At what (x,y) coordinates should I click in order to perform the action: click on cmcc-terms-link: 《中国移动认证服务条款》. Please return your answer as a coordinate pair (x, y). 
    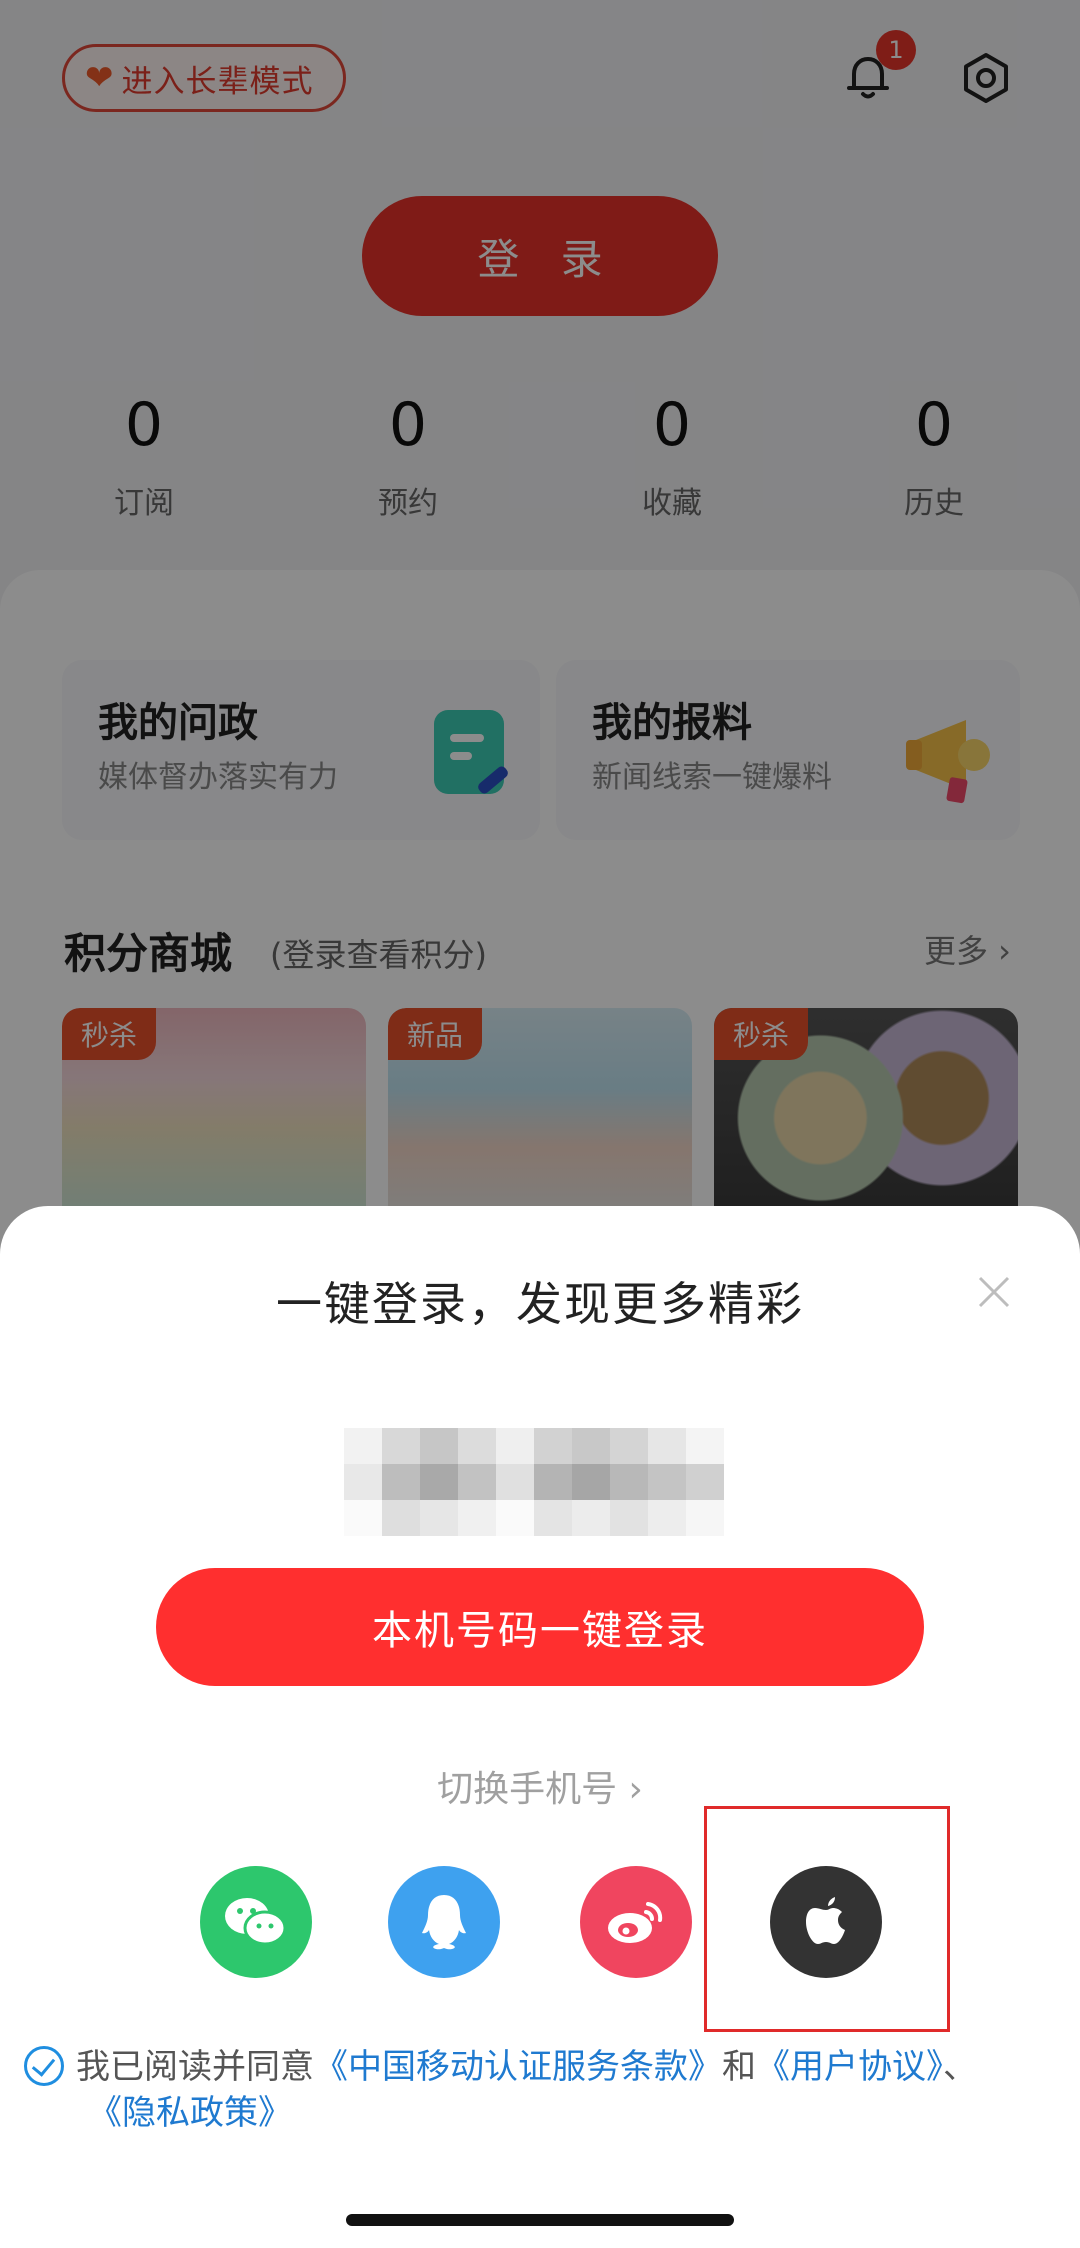
    Looking at the image, I should click on (518, 2067).